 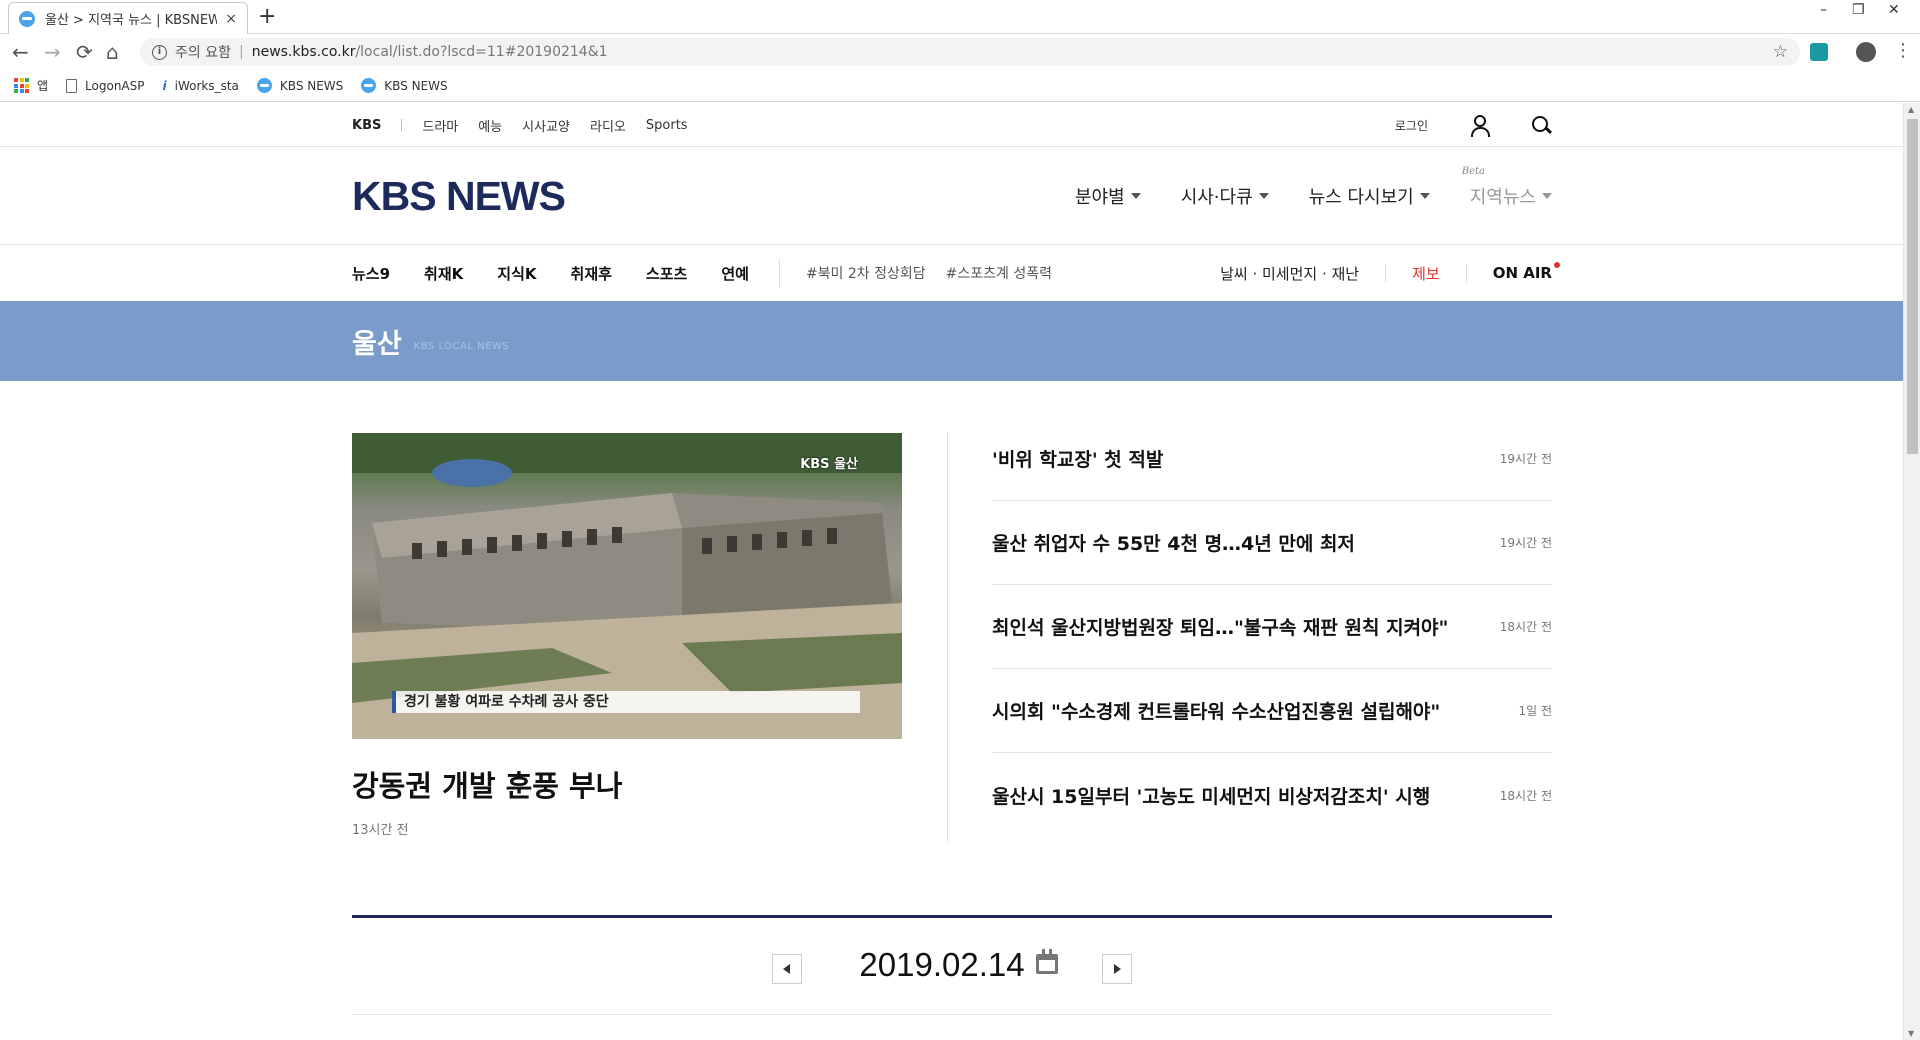 I want to click on bookmark-apps: 앱, so click(x=31, y=85).